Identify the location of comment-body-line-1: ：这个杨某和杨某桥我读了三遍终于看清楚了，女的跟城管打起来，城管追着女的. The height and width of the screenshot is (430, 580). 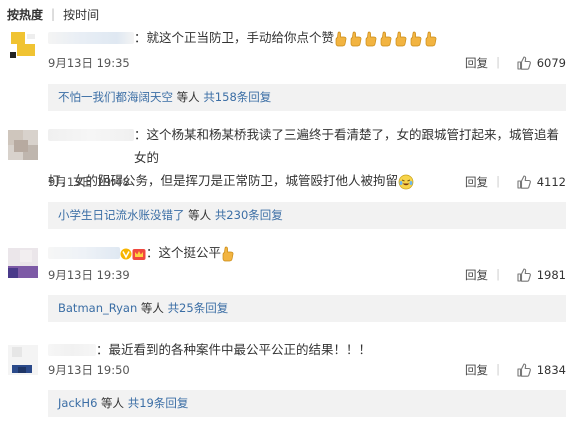
(347, 146).